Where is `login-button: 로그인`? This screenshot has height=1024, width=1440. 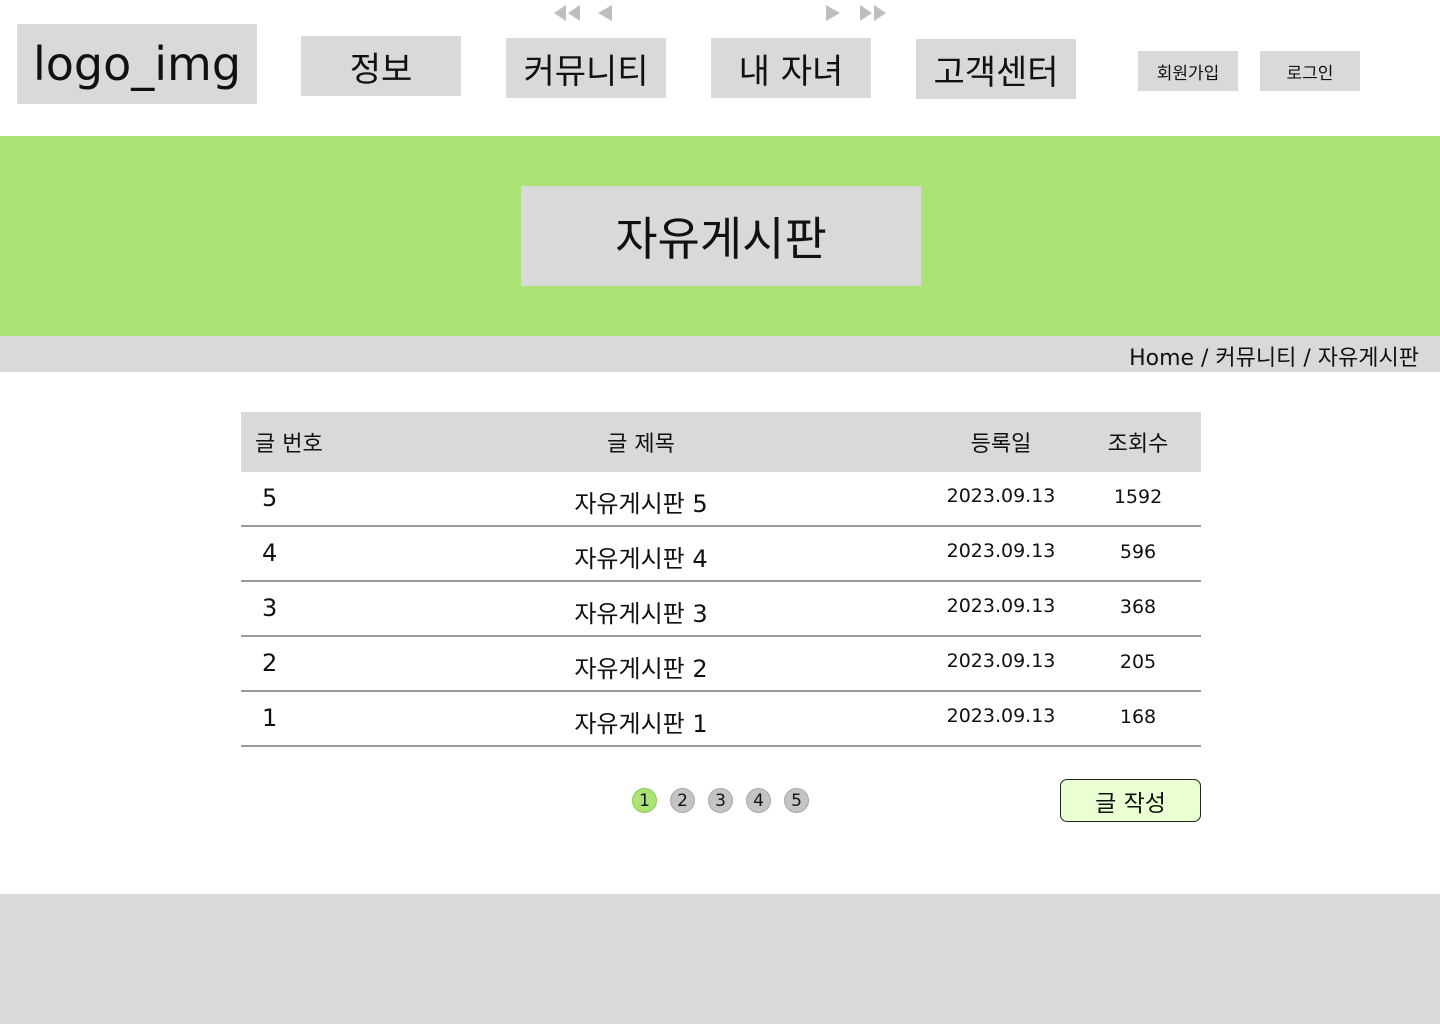
login-button: 로그인 is located at coordinates (1310, 71).